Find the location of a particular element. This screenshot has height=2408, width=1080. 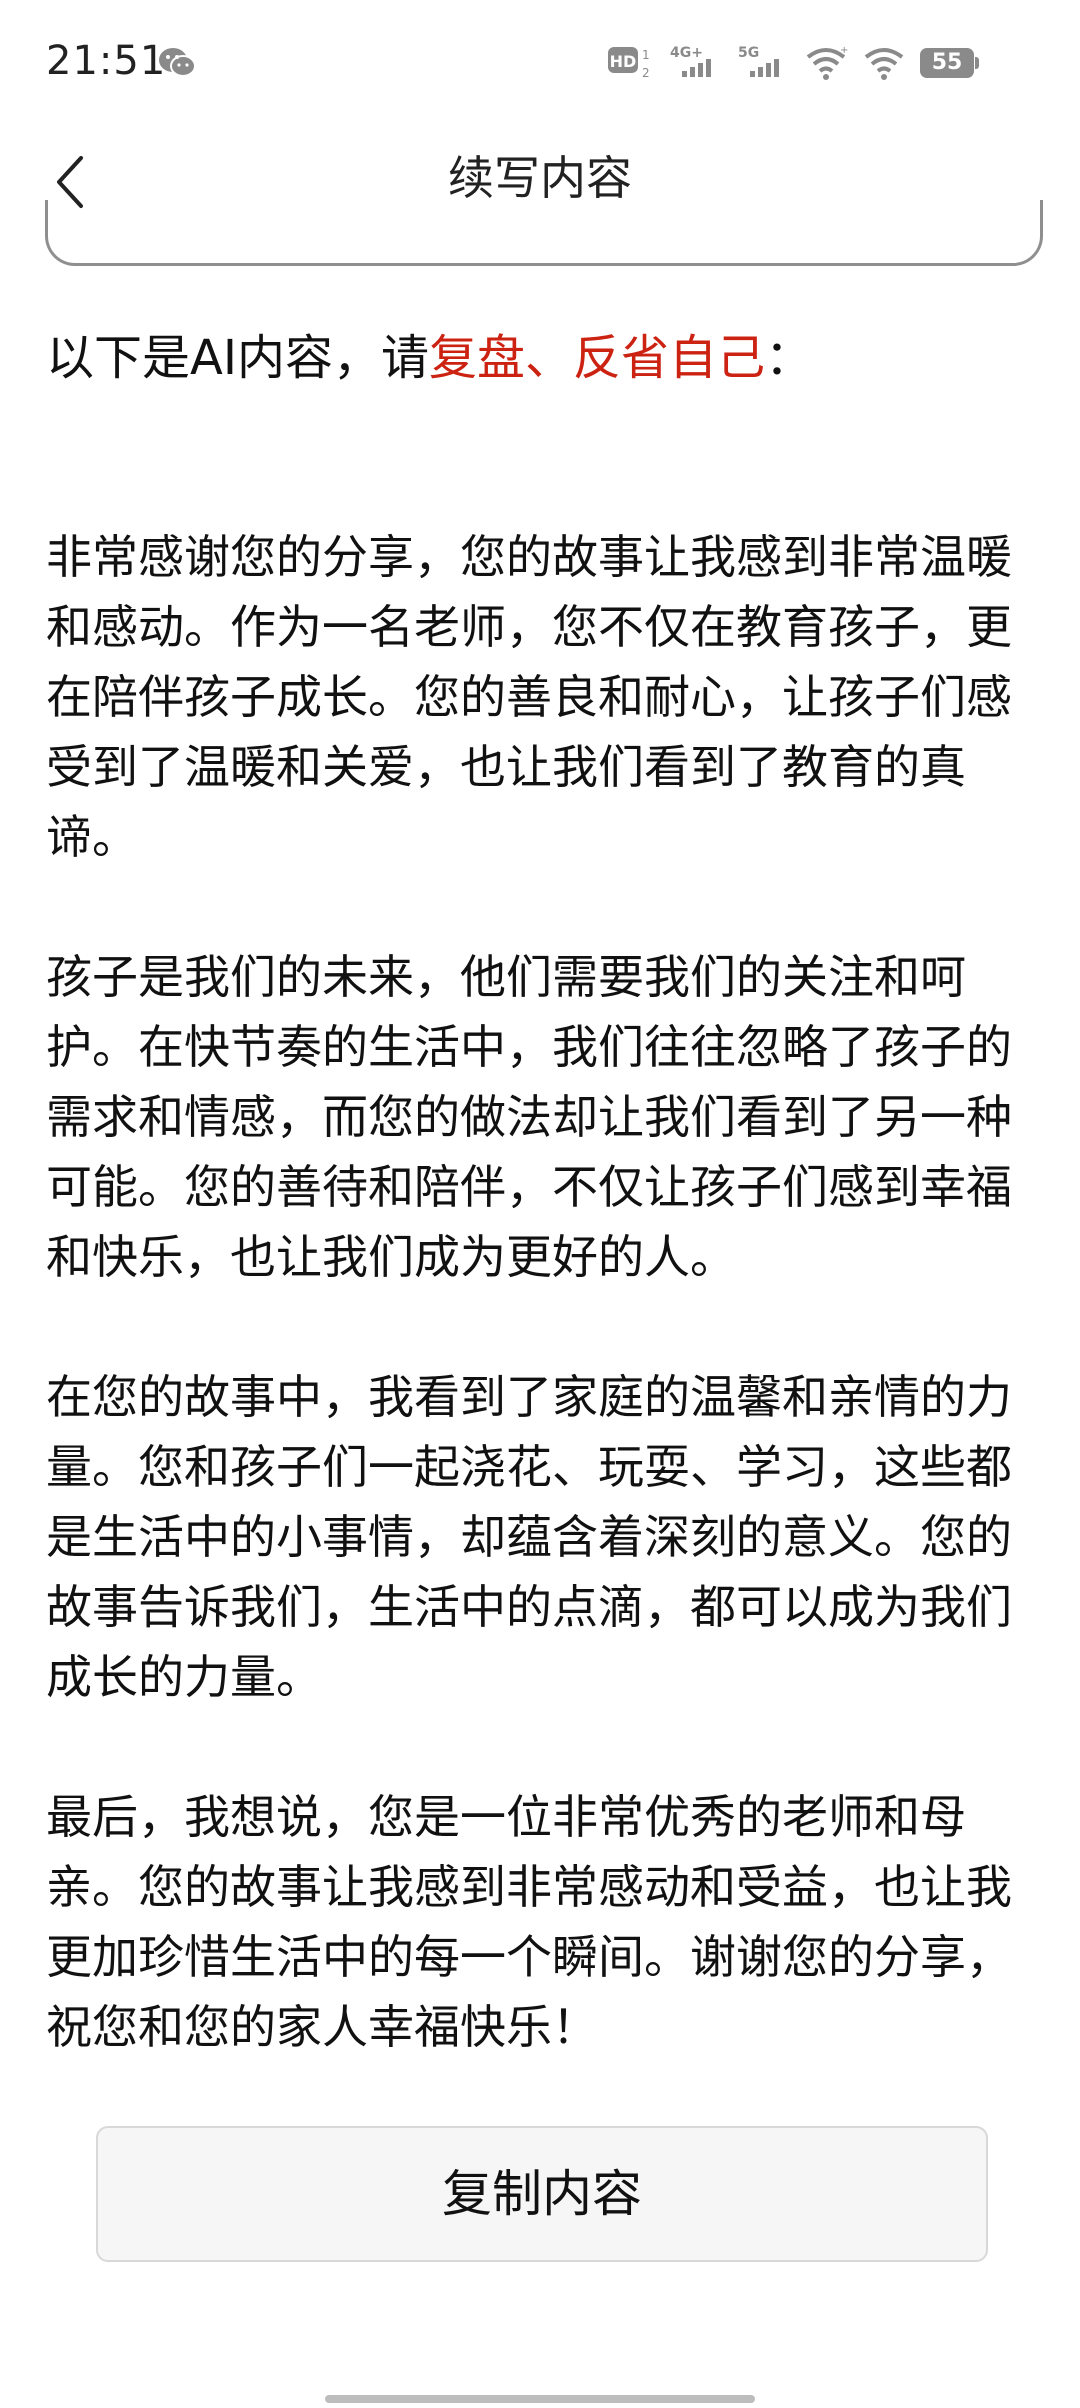

hd-icon: HD 1 2 is located at coordinates (629, 63).